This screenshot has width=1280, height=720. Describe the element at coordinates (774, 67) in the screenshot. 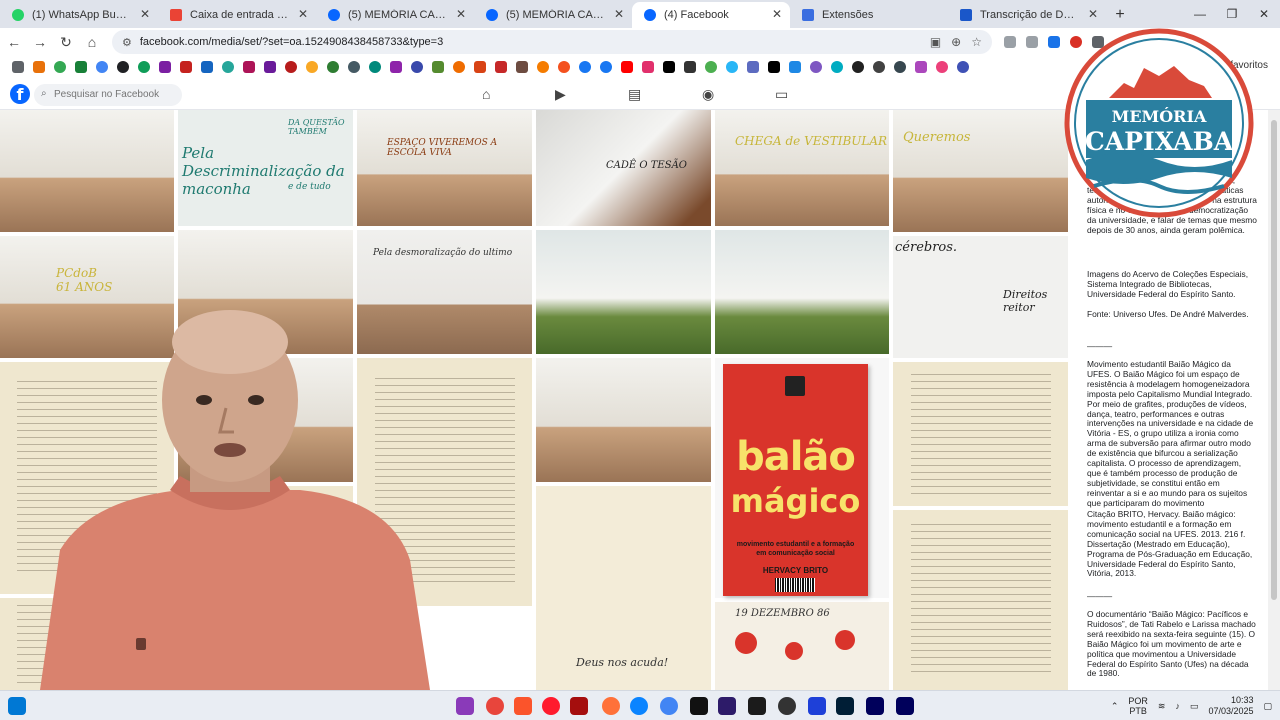

I see `tiktok-icon` at that location.